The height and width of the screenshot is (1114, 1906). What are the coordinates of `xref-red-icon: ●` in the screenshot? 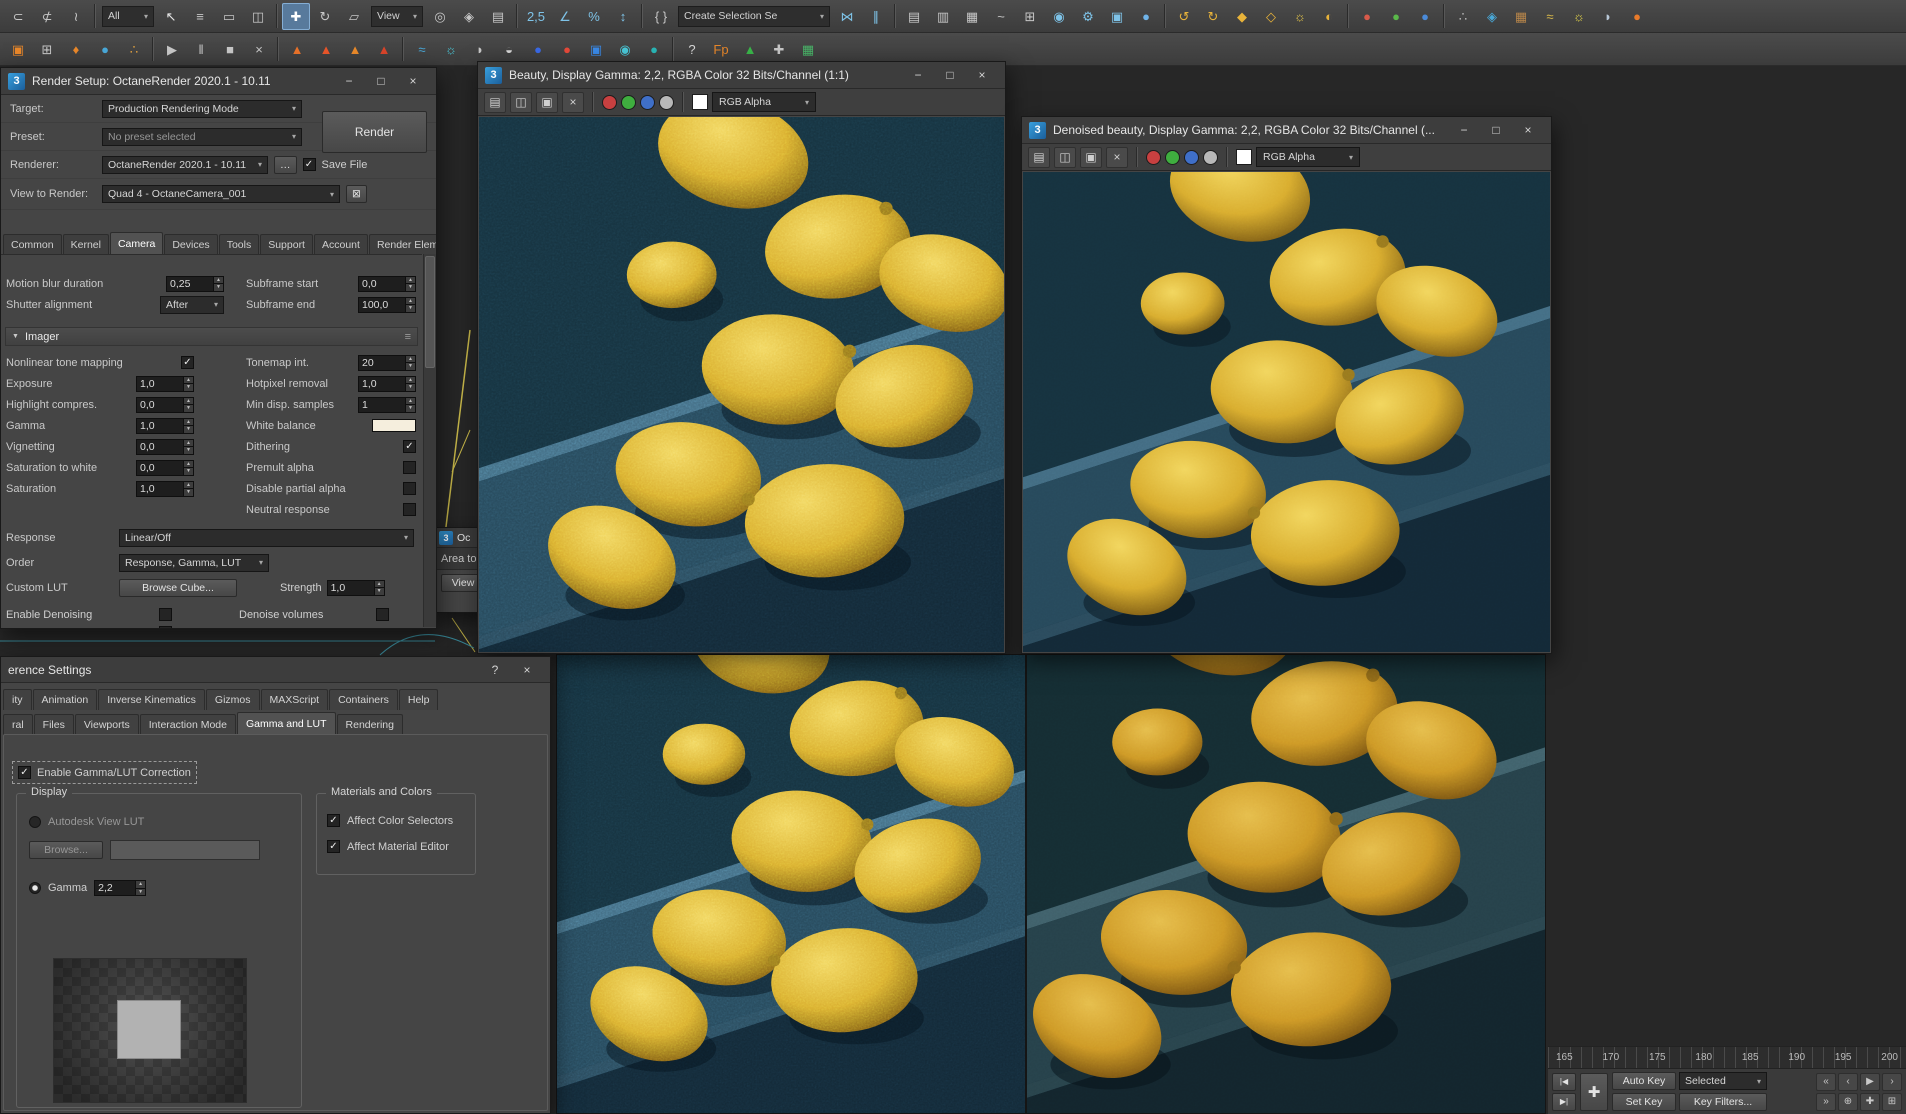 It's located at (1367, 16).